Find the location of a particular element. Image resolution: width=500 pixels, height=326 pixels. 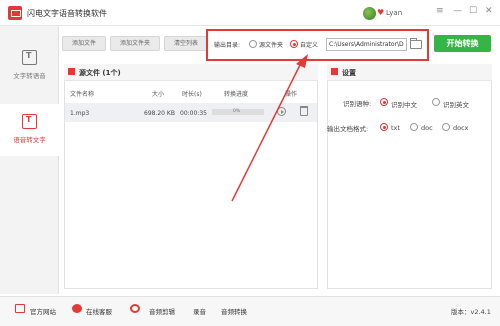

folder-icon is located at coordinates (416, 43).